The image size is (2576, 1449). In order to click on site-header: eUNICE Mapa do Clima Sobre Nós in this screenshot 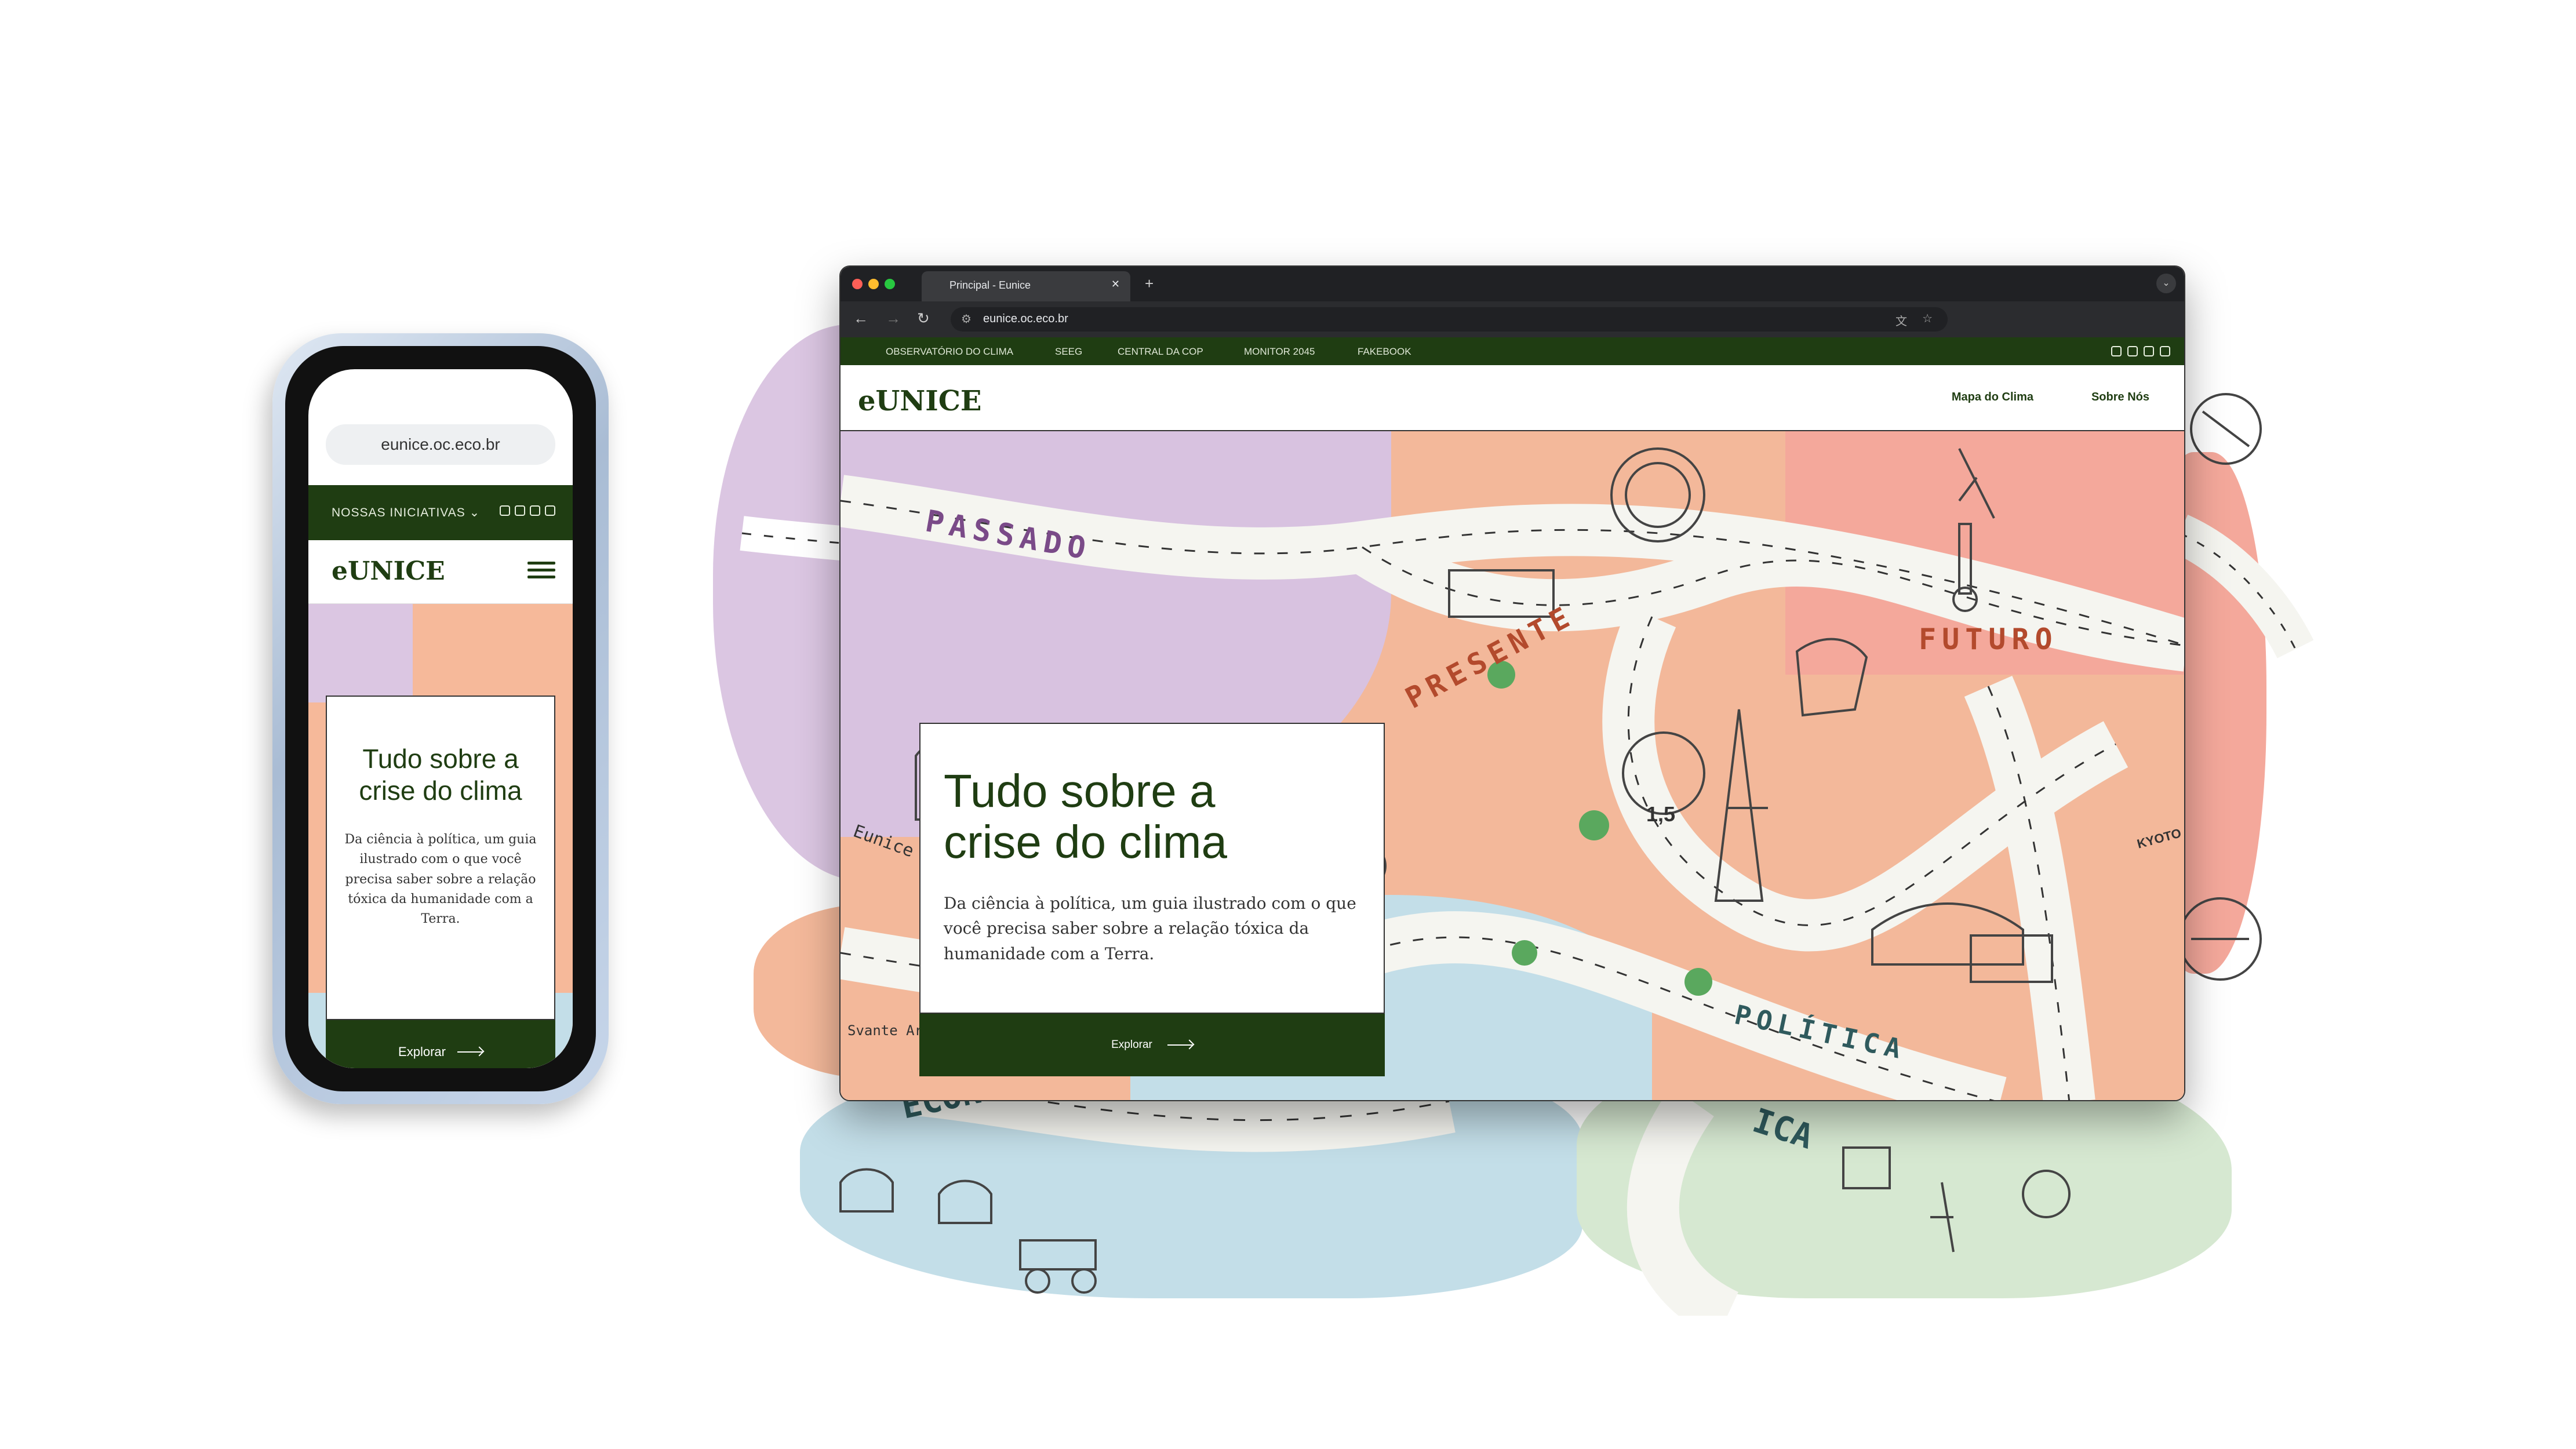, I will do `click(1512, 398)`.